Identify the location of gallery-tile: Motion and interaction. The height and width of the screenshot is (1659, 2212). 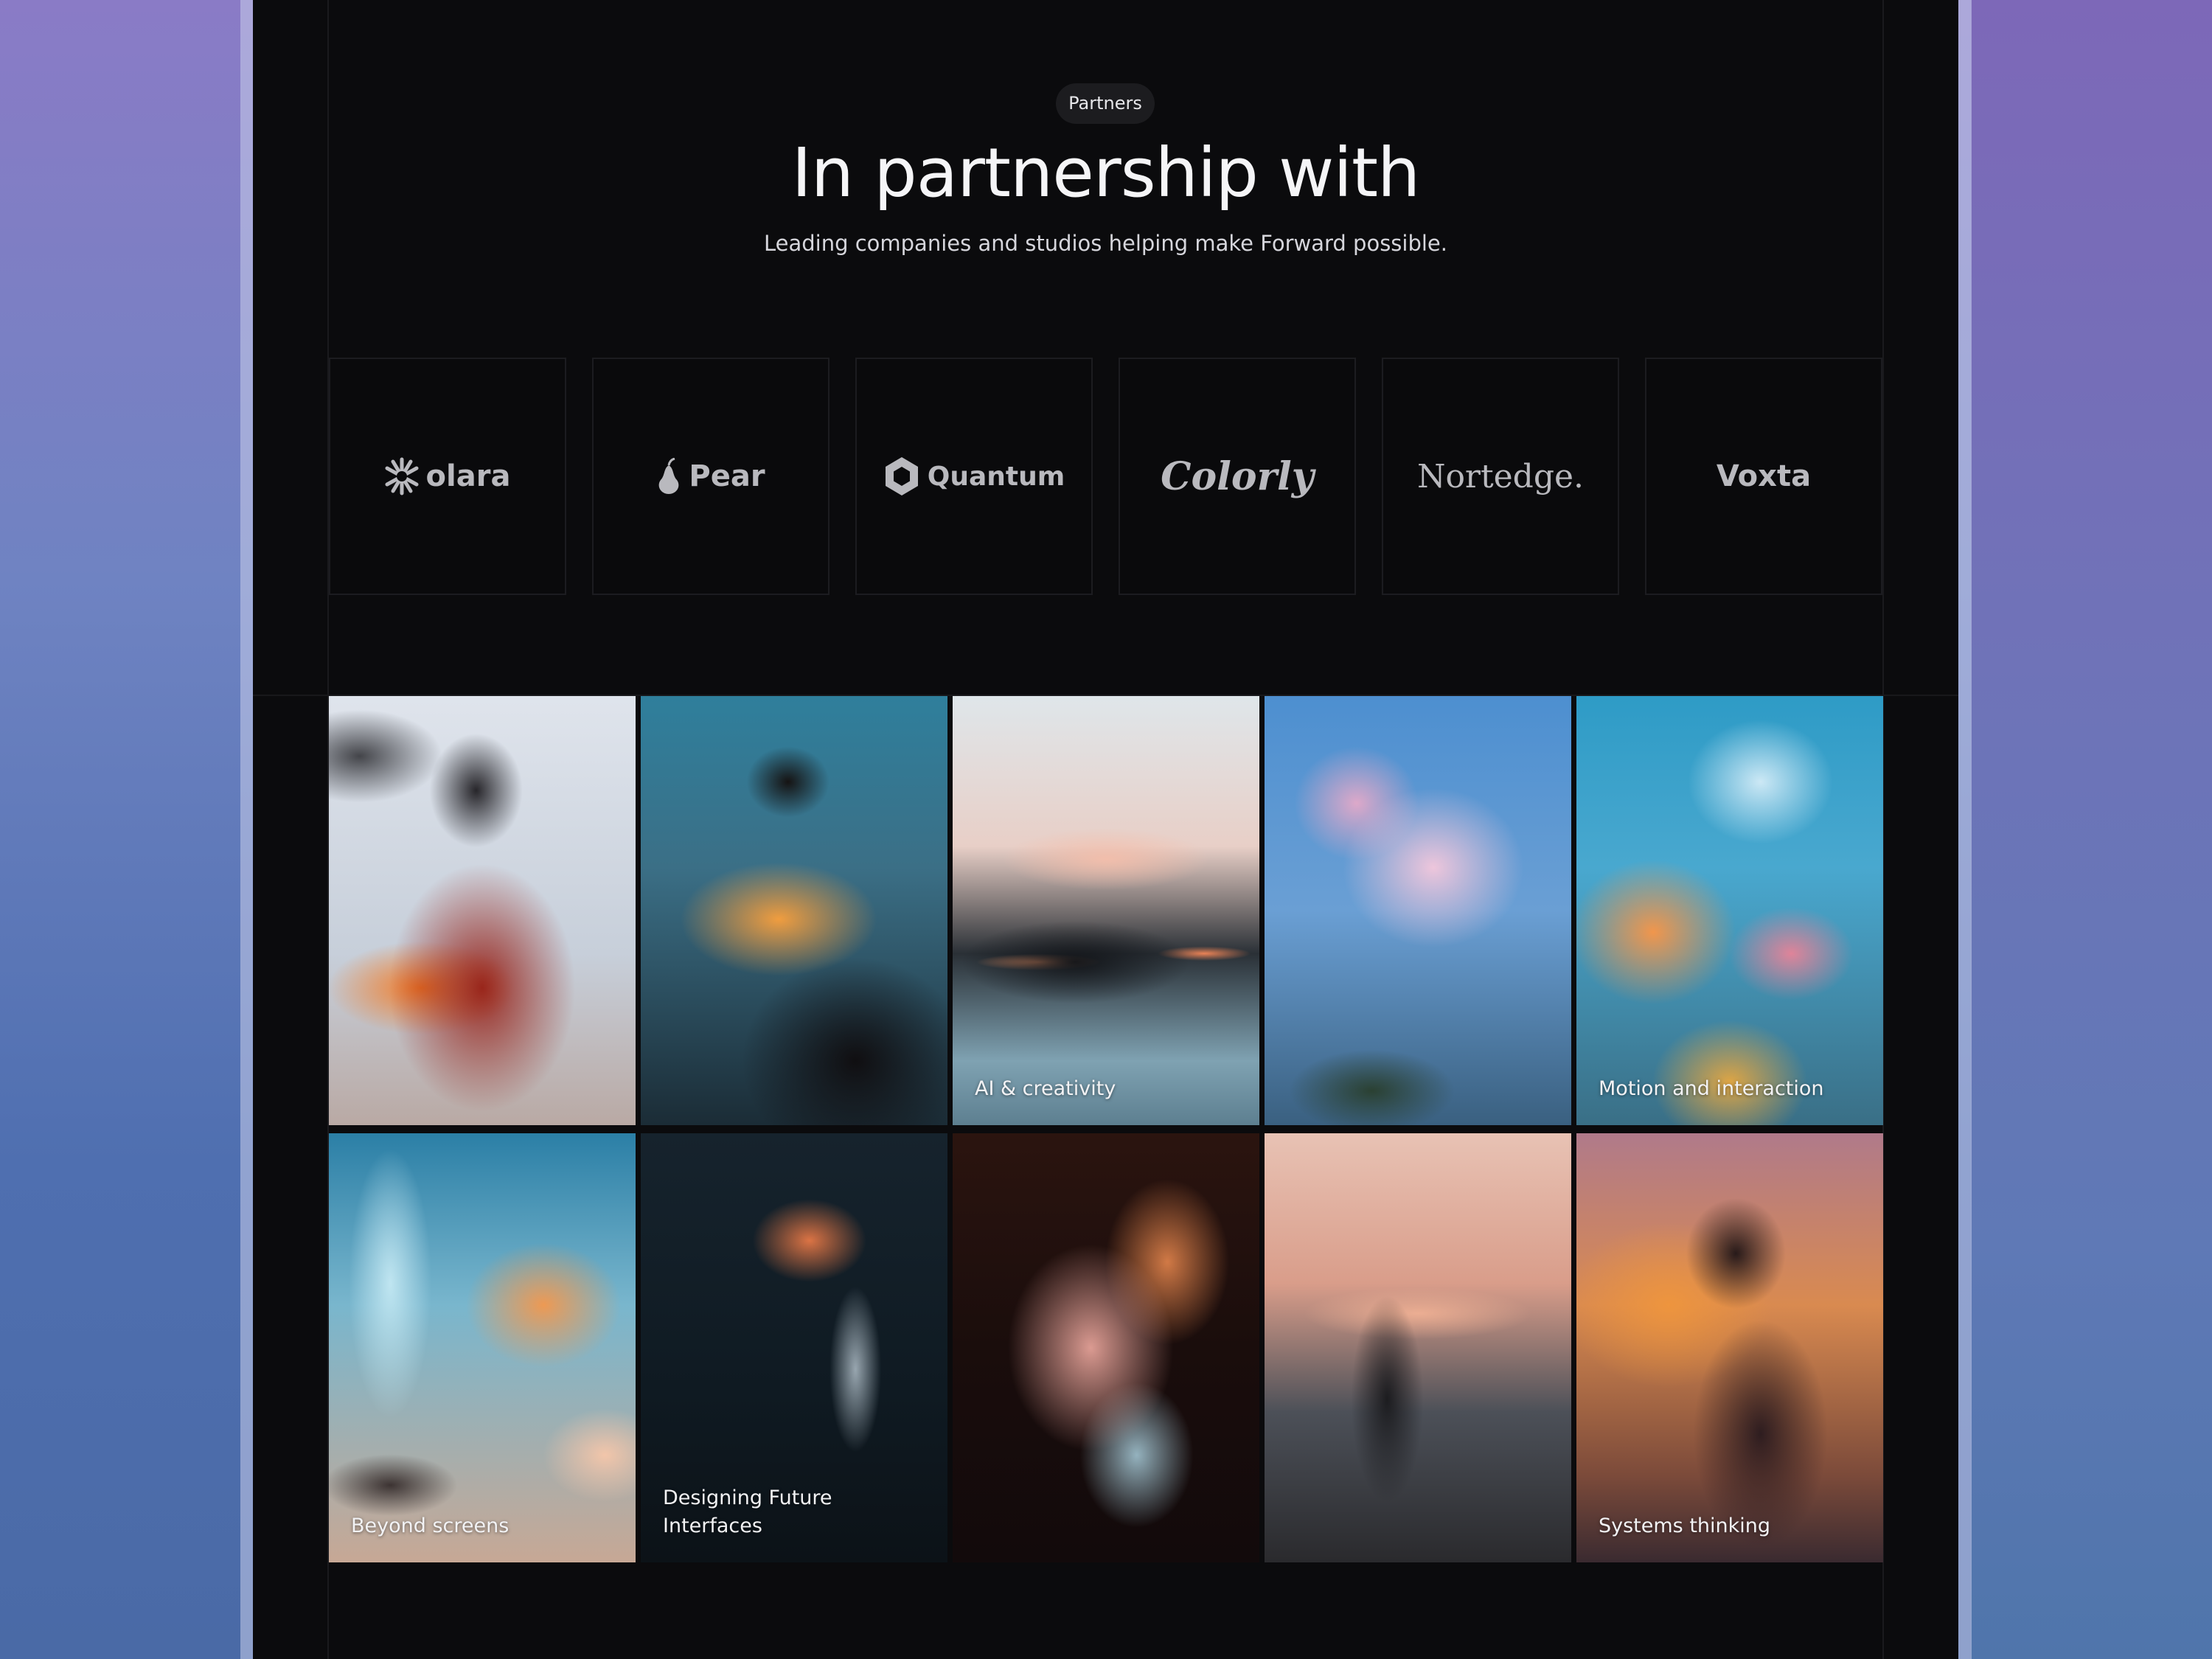
(1729, 910).